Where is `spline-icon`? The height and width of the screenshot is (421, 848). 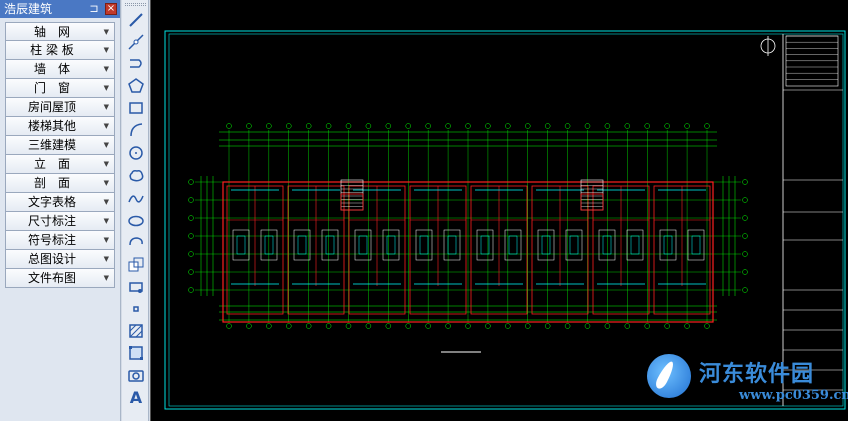
spline-icon is located at coordinates (136, 199).